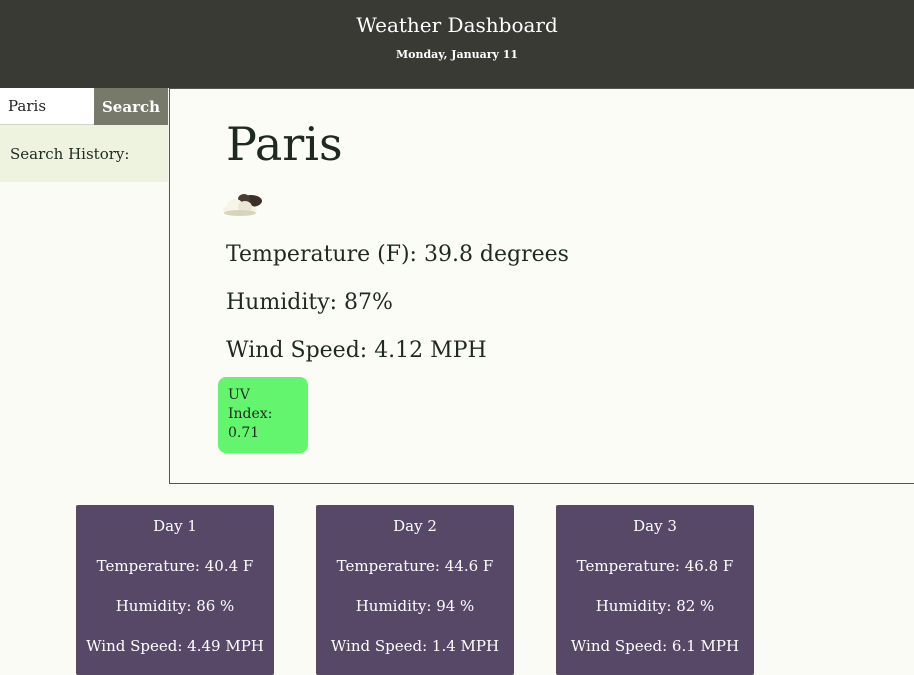  I want to click on wind-speed-text: Wind Speed: 4.12 MPH, so click(356, 350).